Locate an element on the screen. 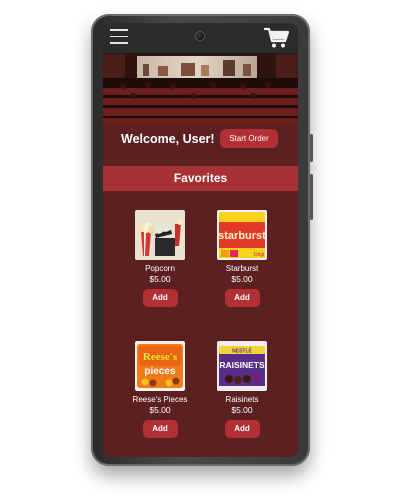 This screenshot has width=401, height=500. start-order-button: Start Order is located at coordinates (249, 138).